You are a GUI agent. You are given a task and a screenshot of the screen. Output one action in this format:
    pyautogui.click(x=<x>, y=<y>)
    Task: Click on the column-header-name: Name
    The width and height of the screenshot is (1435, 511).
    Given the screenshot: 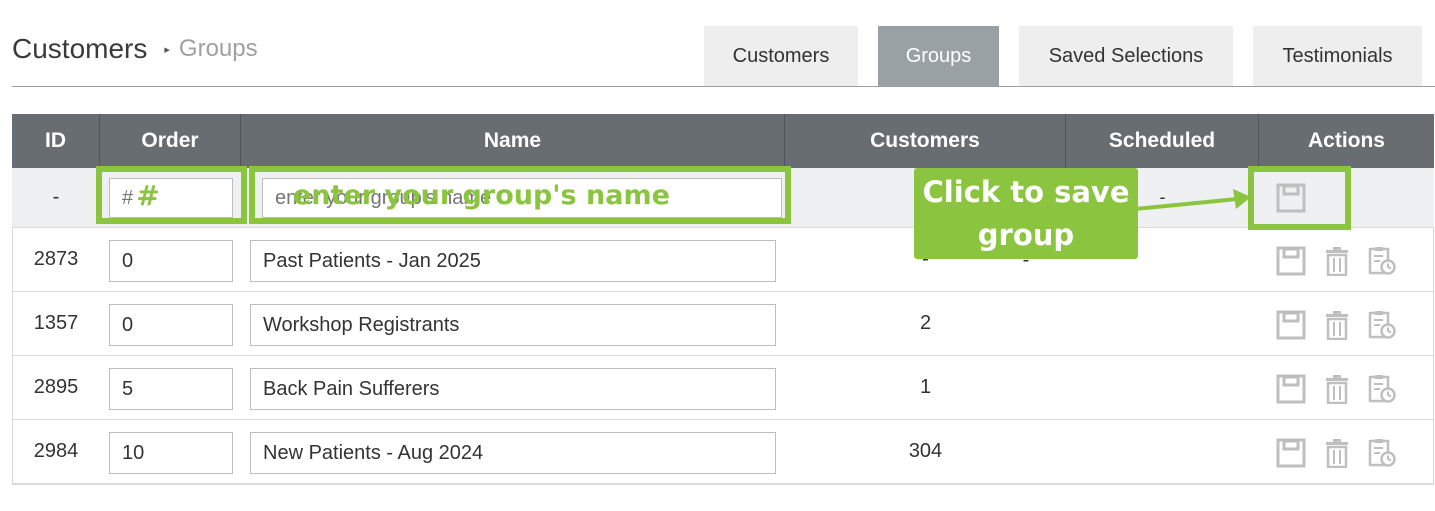 What is the action you would take?
    pyautogui.click(x=513, y=141)
    